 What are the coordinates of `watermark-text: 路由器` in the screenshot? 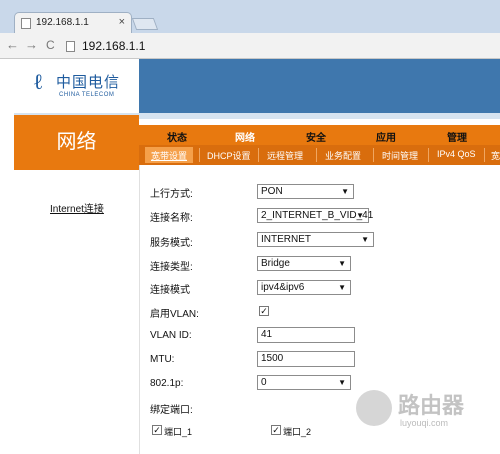 It's located at (431, 405).